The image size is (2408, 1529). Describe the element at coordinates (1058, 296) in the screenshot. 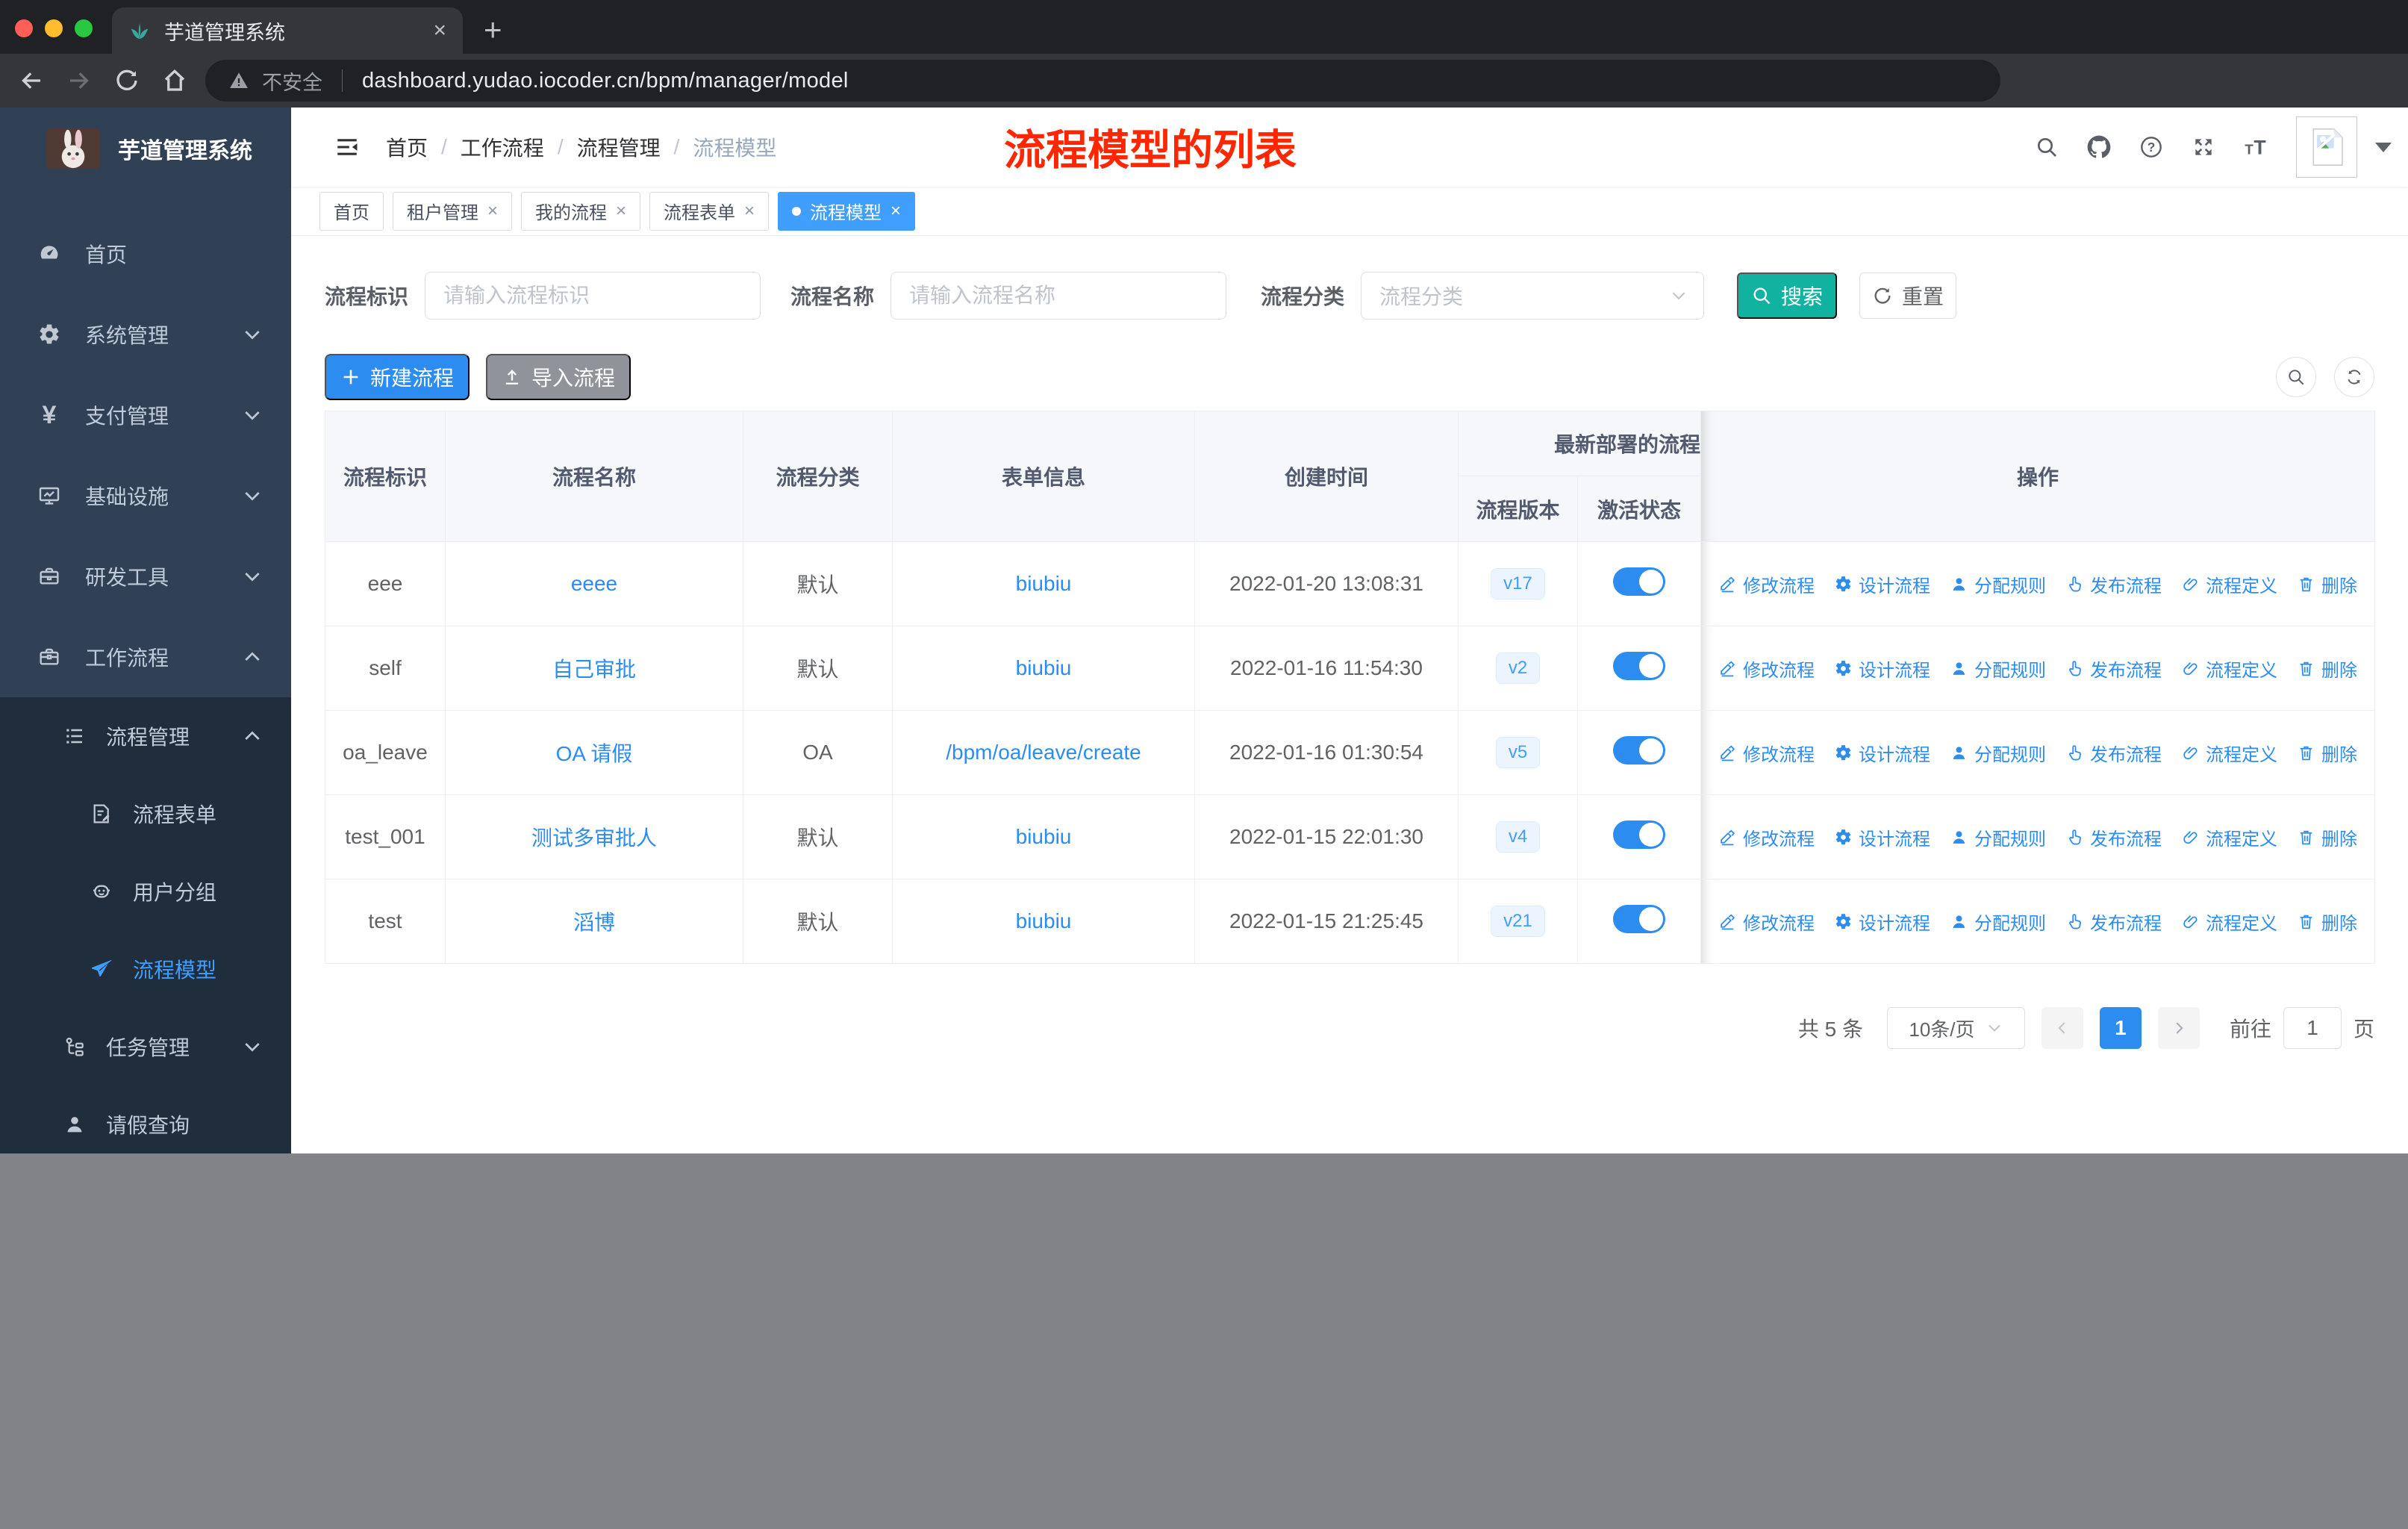

I see `process-name-input` at that location.